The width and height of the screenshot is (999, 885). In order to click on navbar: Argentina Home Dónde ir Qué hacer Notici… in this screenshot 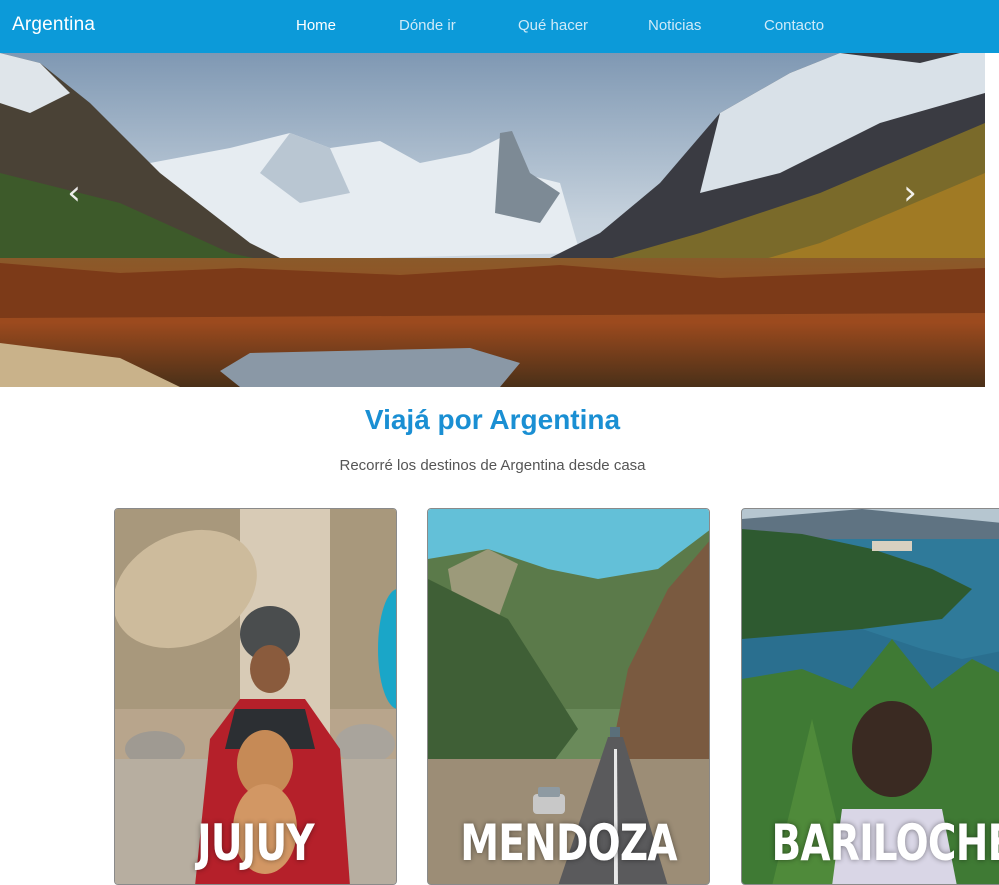, I will do `click(499, 26)`.